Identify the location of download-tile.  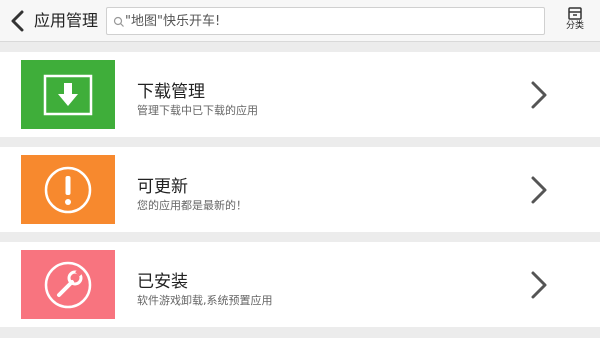
(68, 94).